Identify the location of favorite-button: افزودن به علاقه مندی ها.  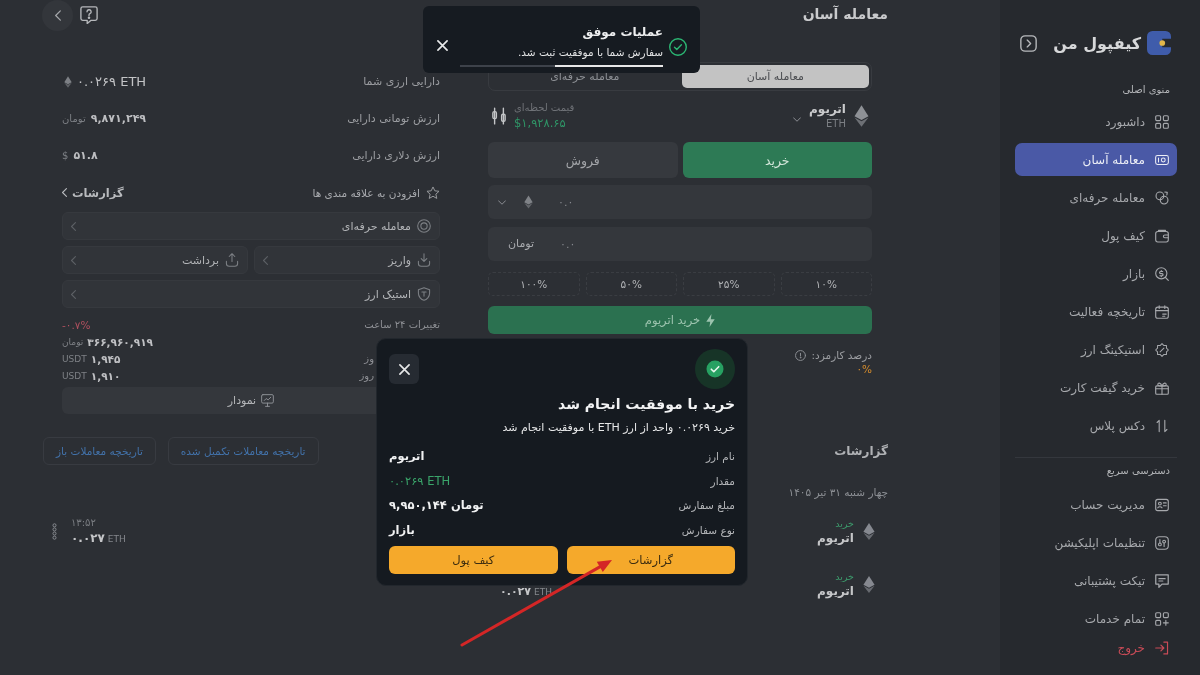
(376, 192).